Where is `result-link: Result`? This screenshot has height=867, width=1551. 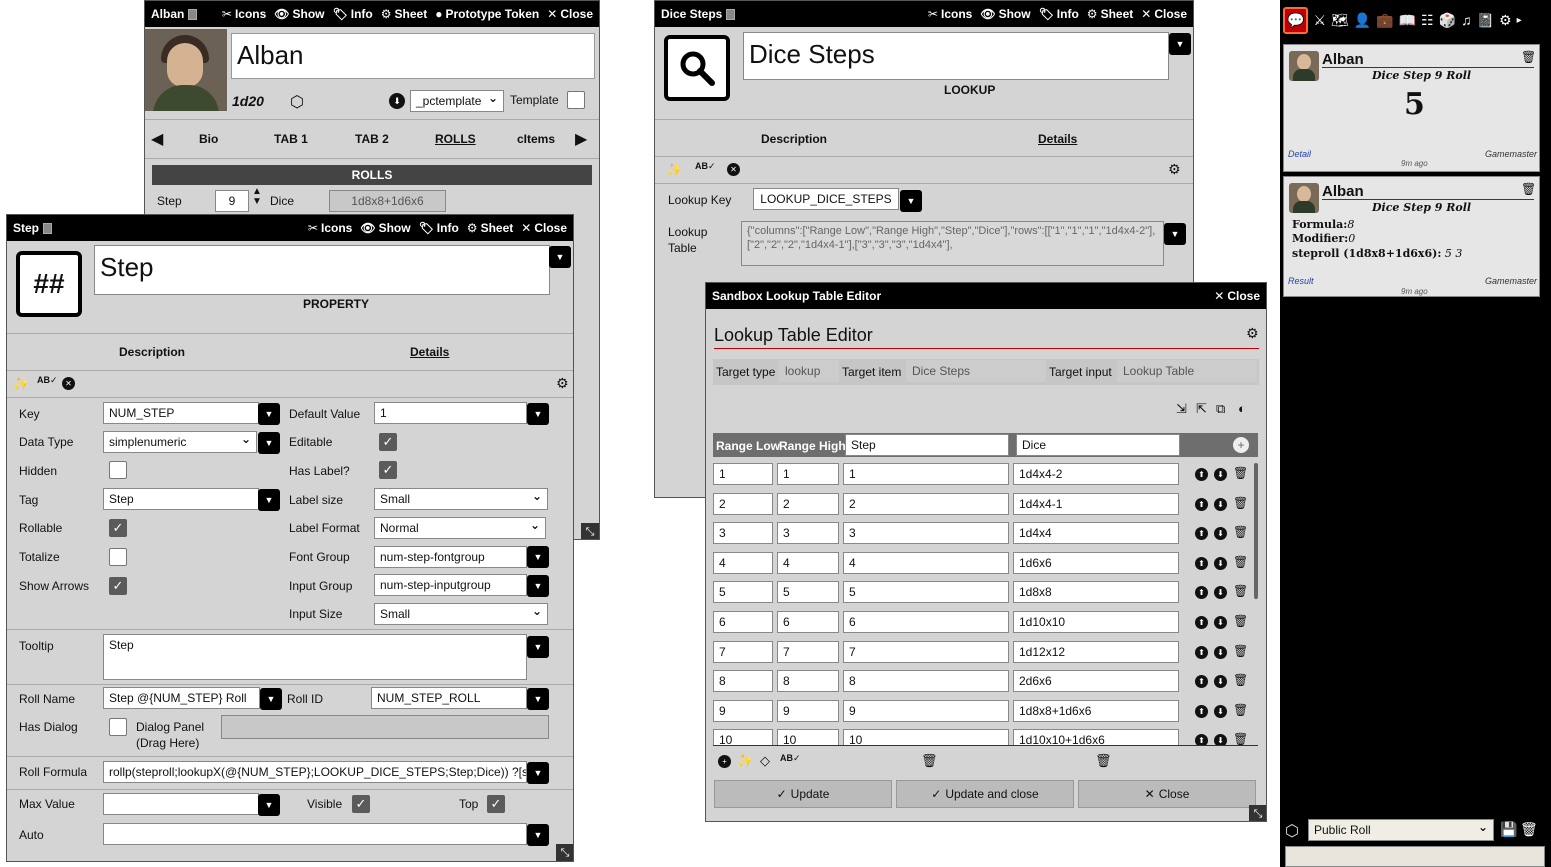 result-link: Result is located at coordinates (1301, 281).